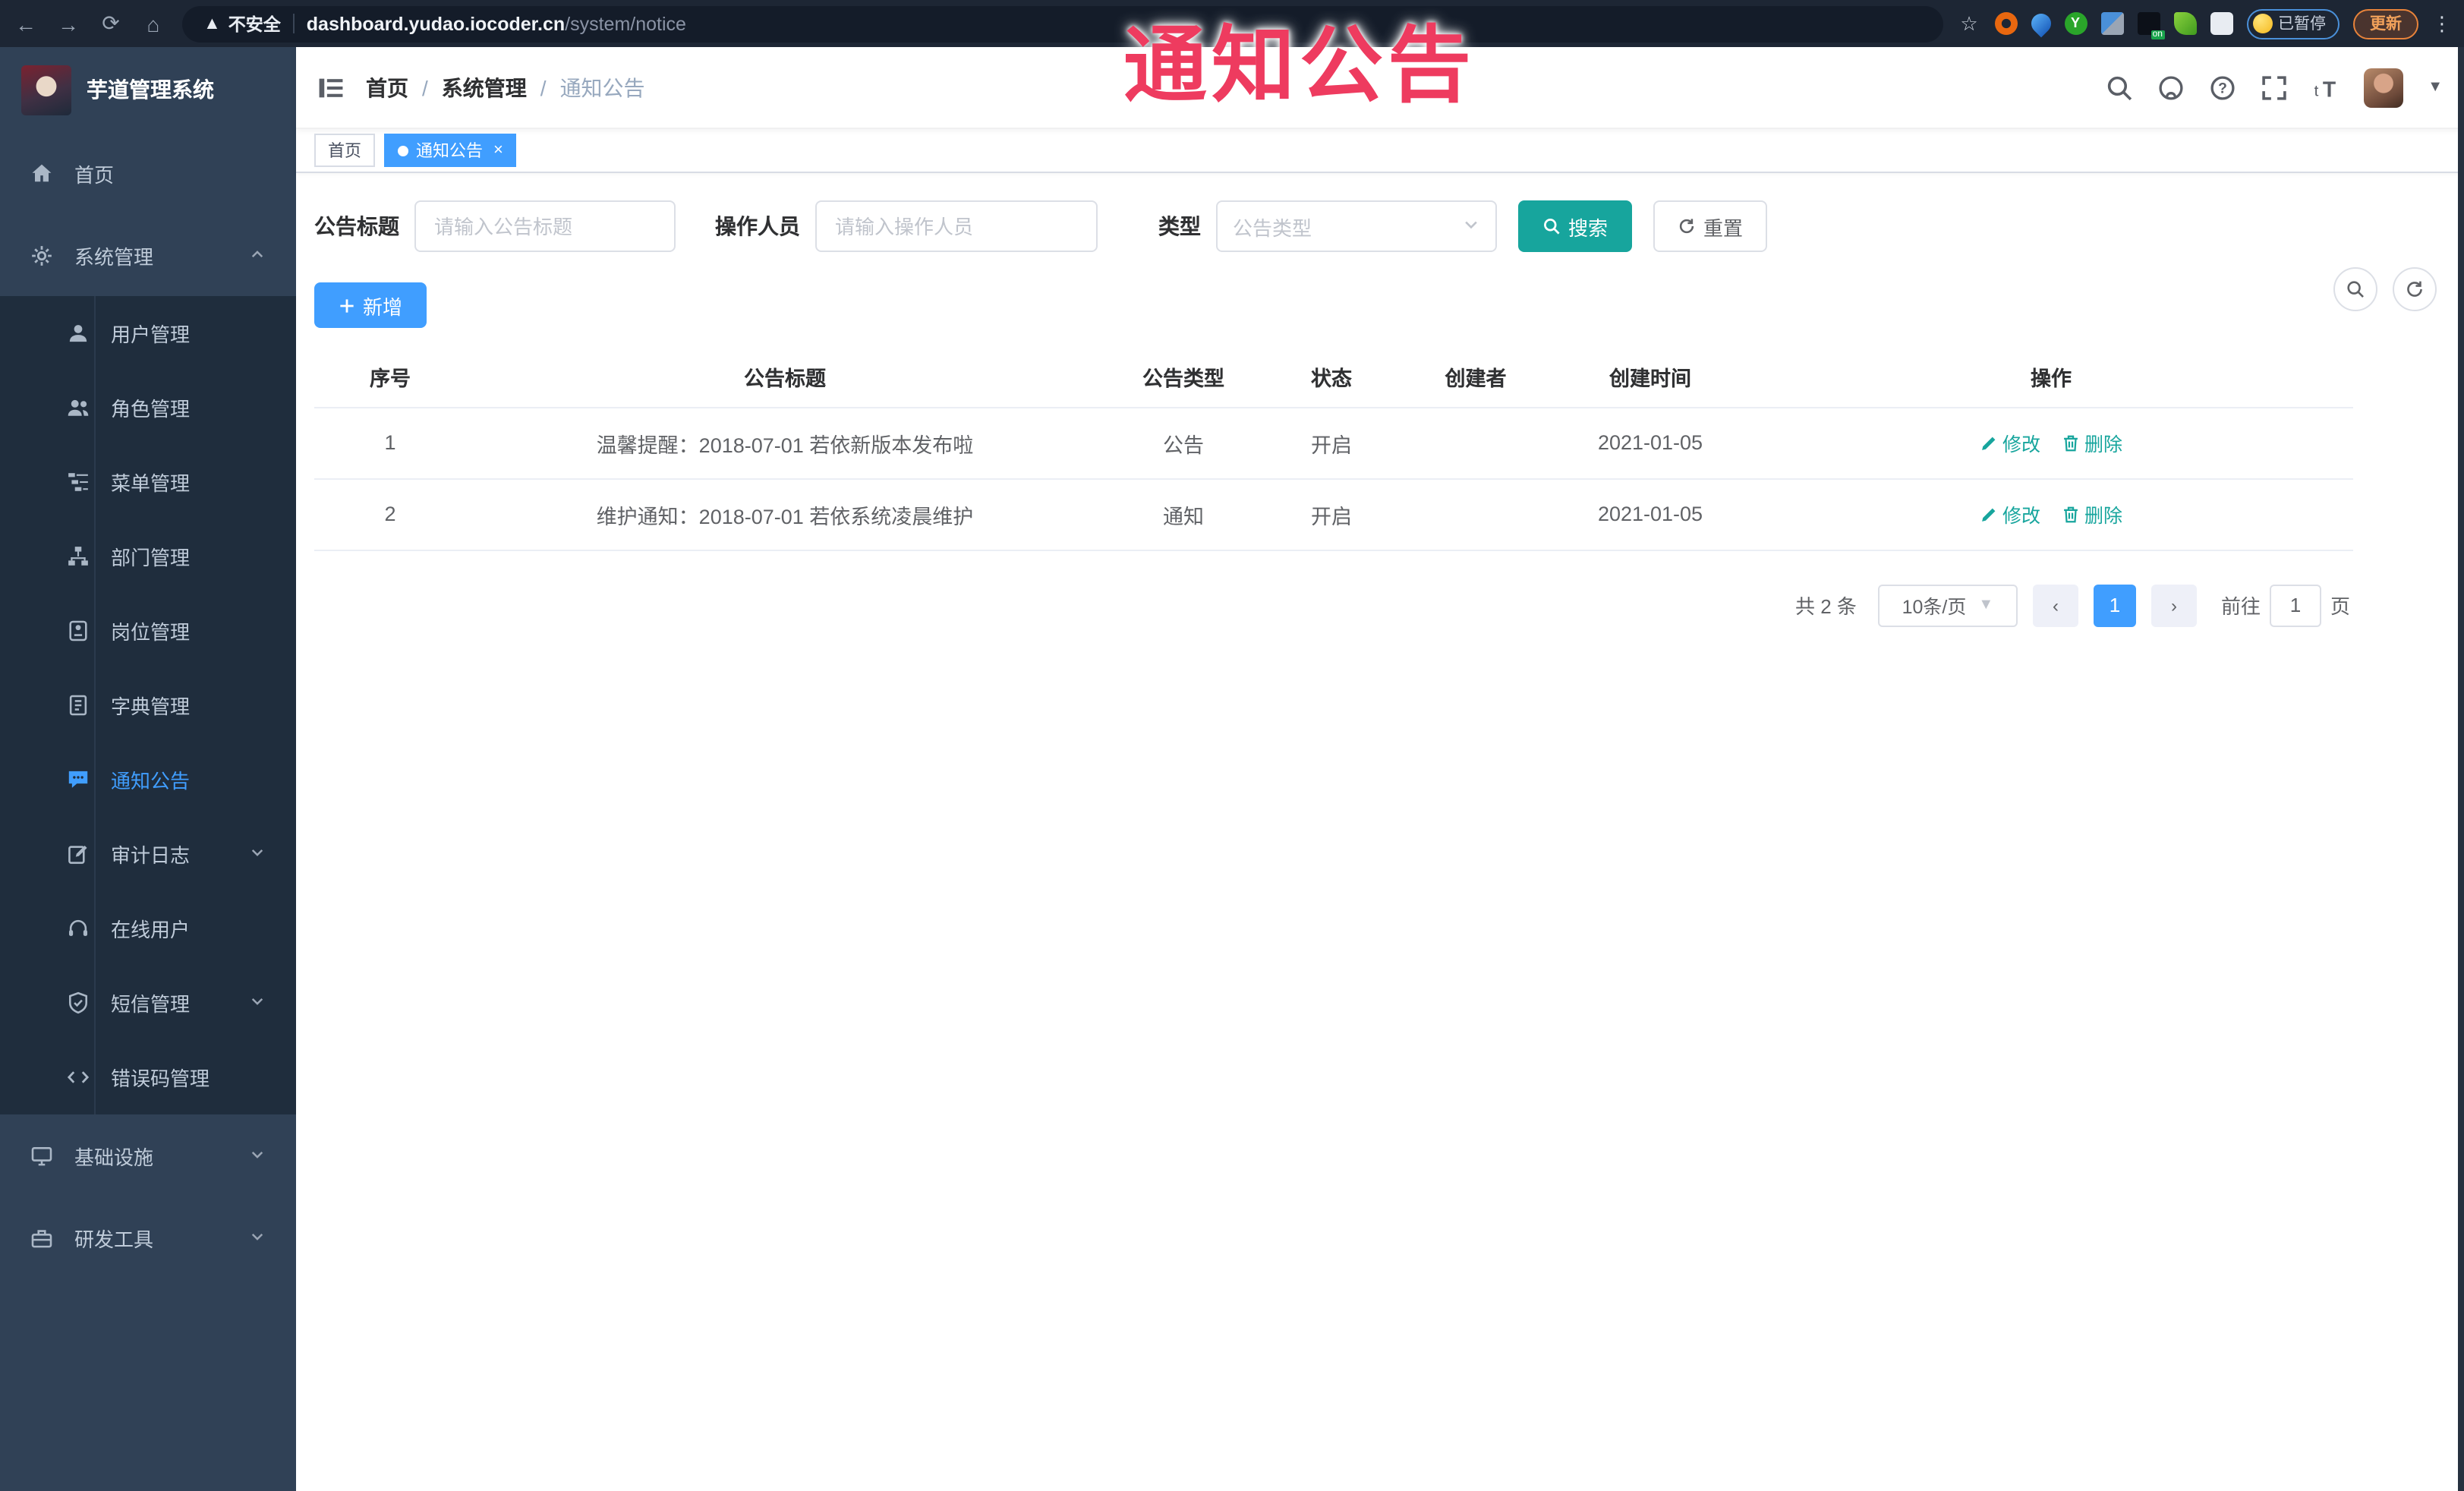 The height and width of the screenshot is (1491, 2464). I want to click on breadcrumb-home: 首页, so click(387, 87).